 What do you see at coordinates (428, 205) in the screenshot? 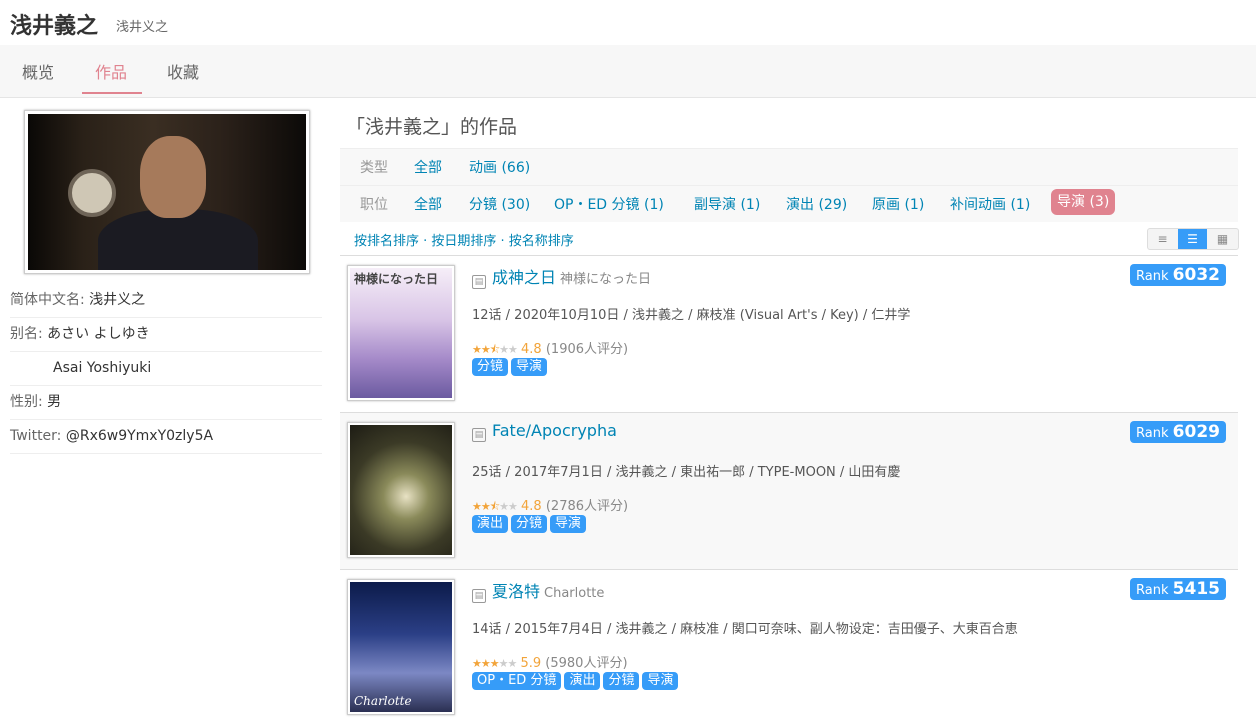
I see `filter-role-all: 全部` at bounding box center [428, 205].